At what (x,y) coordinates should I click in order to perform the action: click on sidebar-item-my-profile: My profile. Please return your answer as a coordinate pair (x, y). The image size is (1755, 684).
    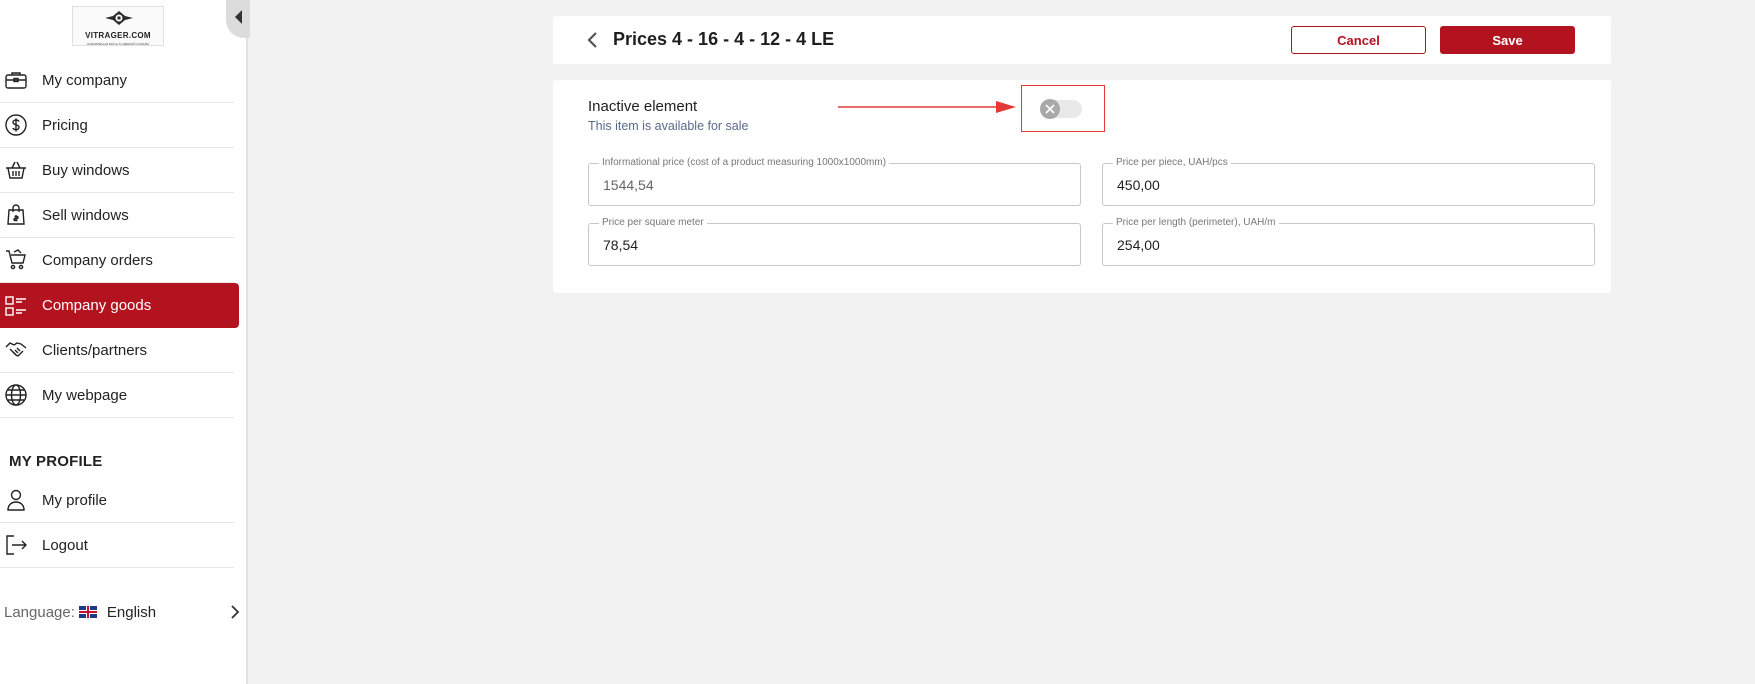
    Looking at the image, I should click on (117, 500).